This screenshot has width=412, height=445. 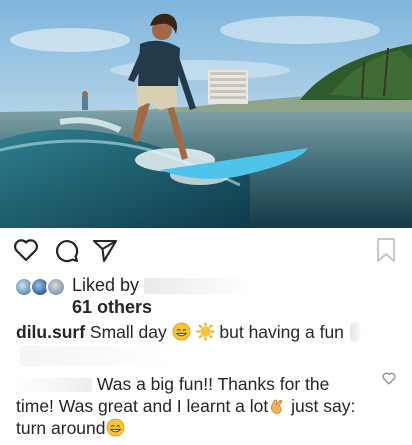 I want to click on avatar, so click(x=56, y=287).